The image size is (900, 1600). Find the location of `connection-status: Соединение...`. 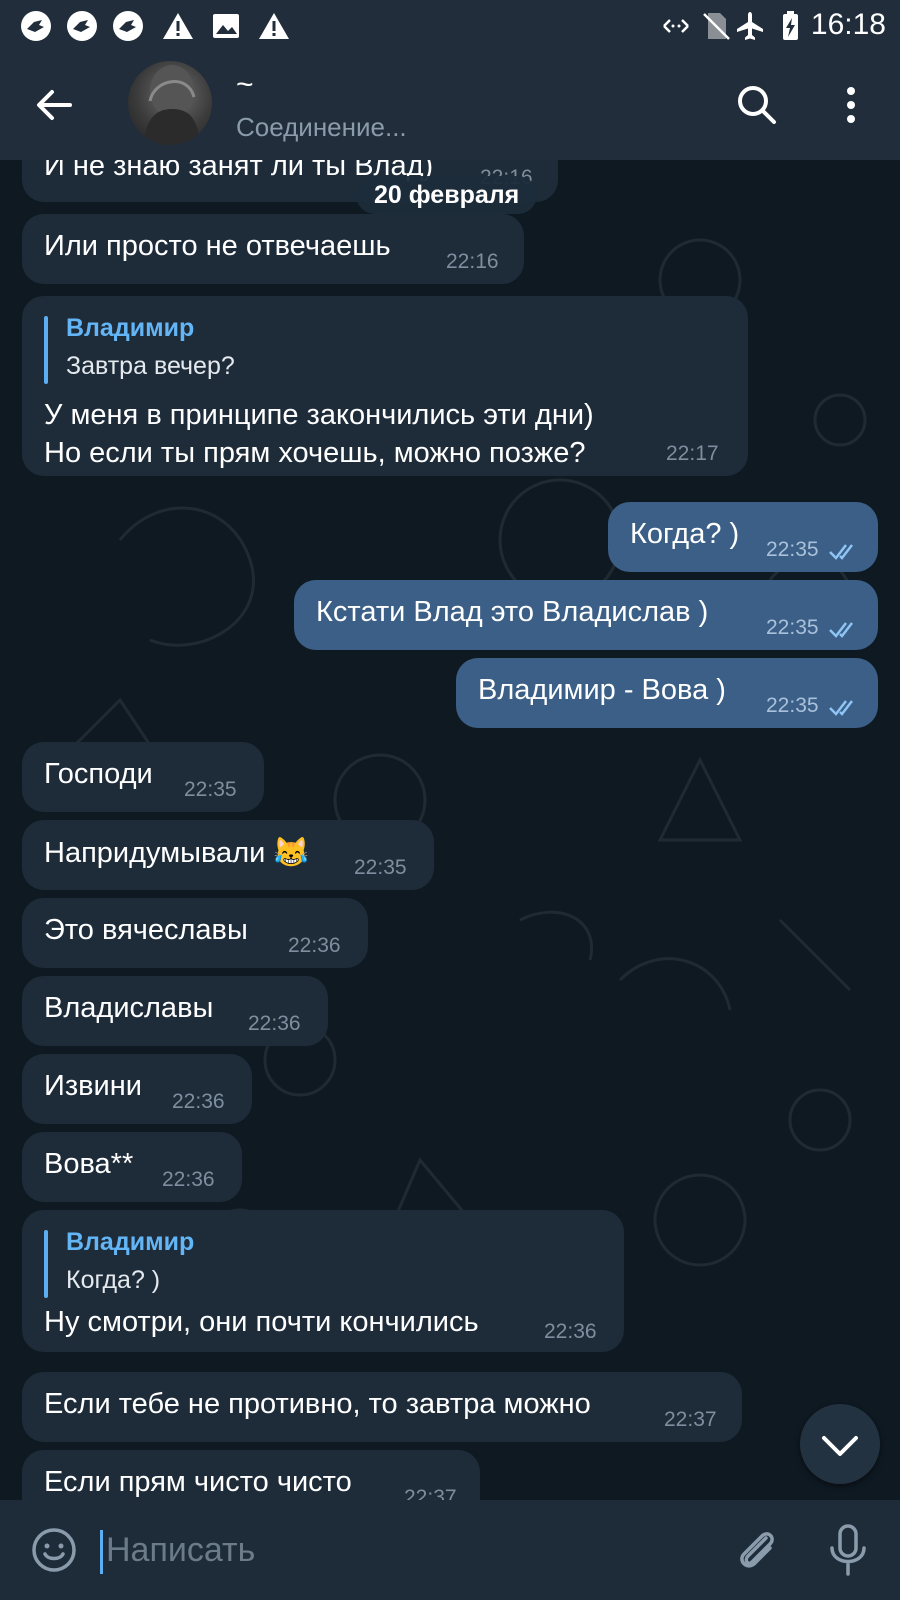

connection-status: Соединение... is located at coordinates (321, 127).